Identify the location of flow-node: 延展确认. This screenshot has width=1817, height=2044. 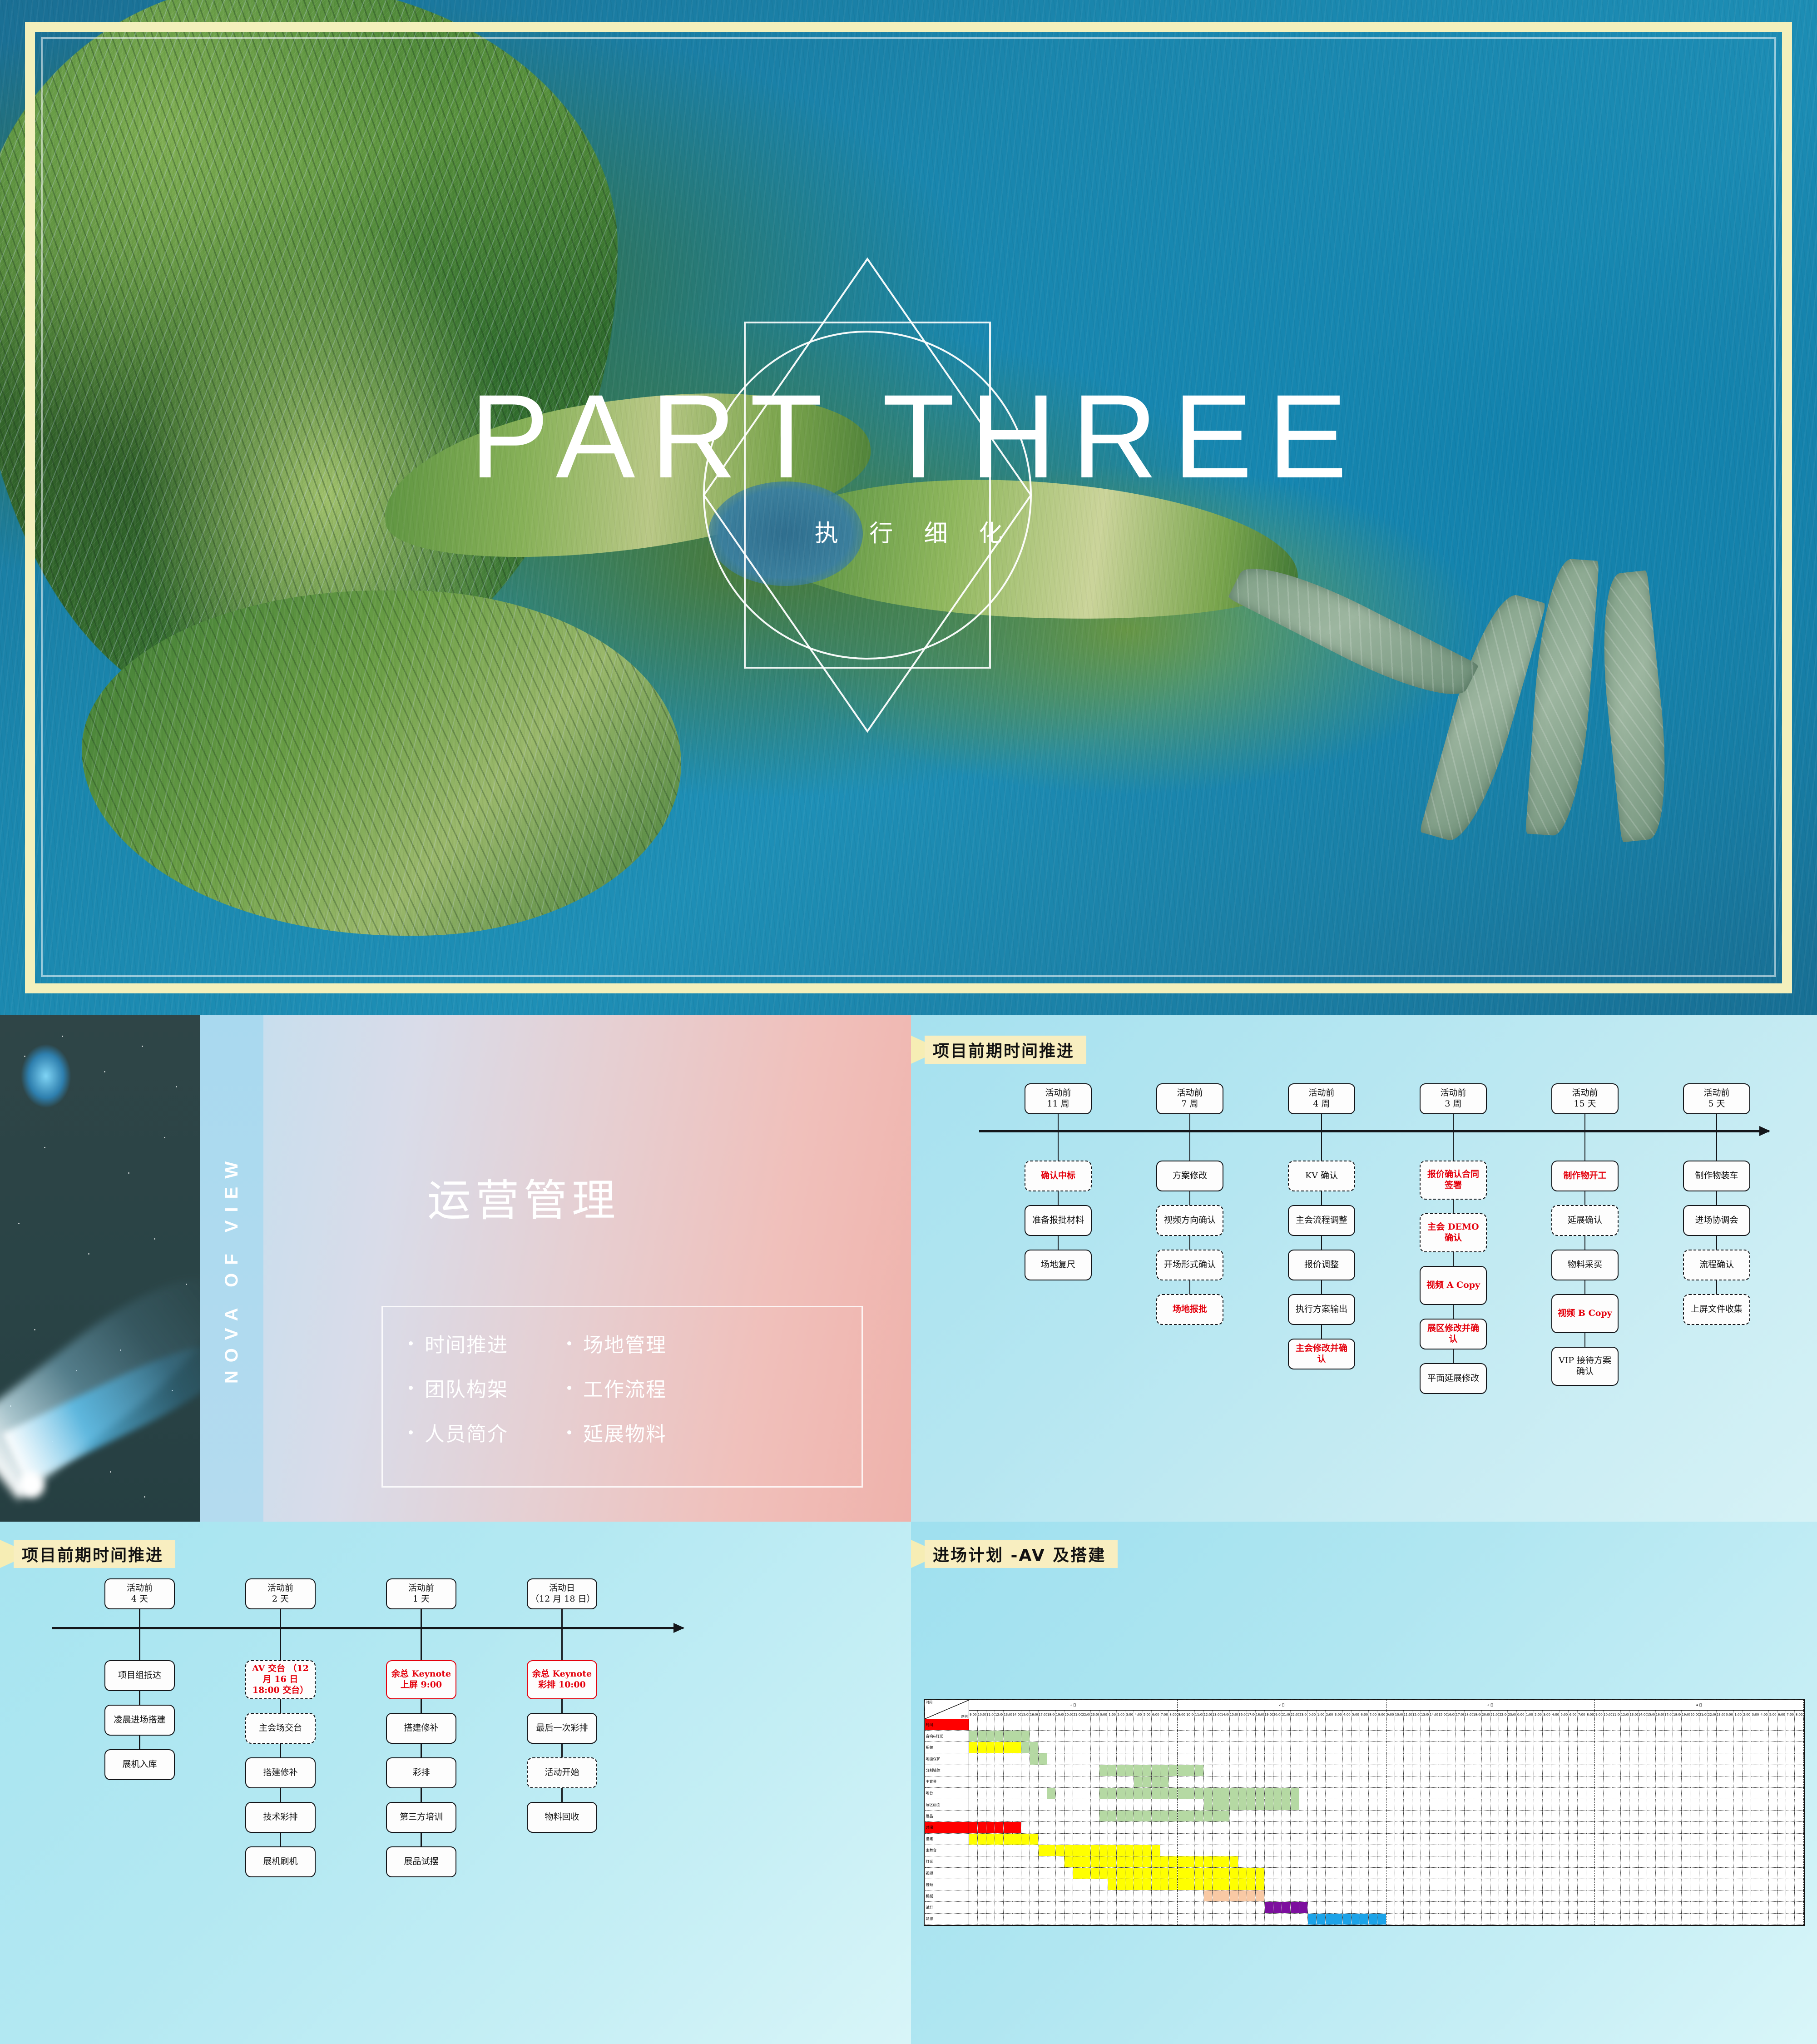
(1585, 1220).